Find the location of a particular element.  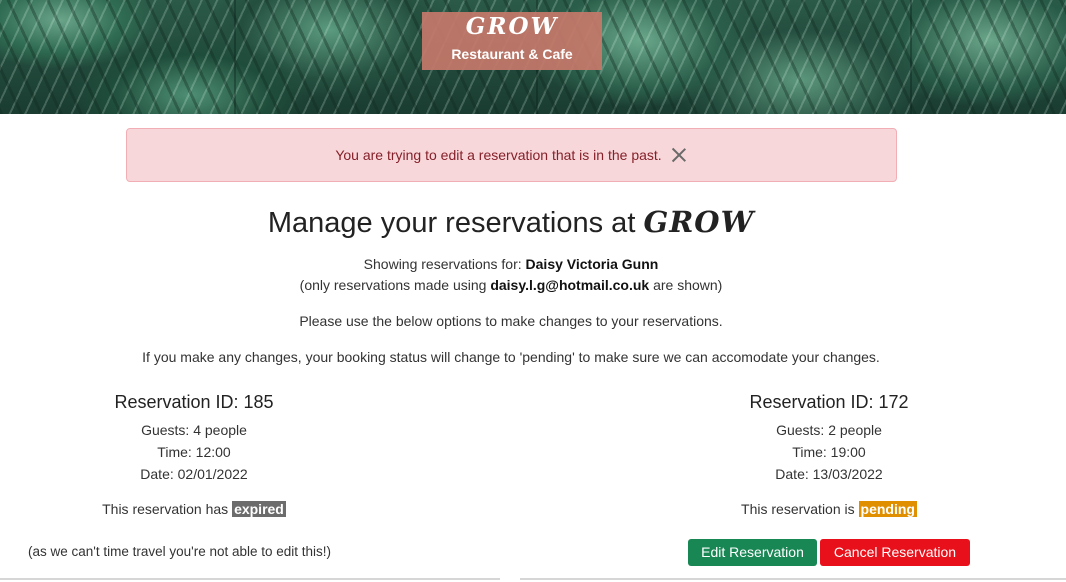

close-icon is located at coordinates (679, 155).